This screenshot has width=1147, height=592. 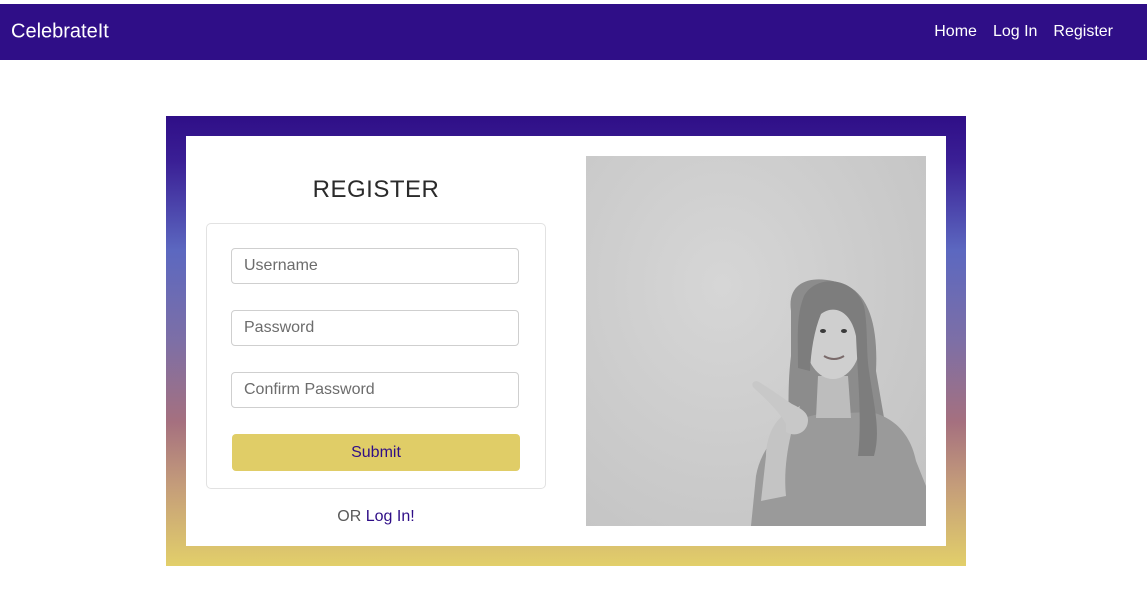 What do you see at coordinates (390, 516) in the screenshot?
I see `login-link: Log In!` at bounding box center [390, 516].